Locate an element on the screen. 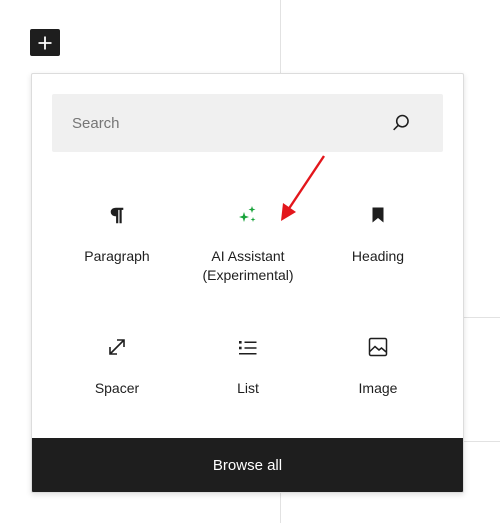  list-icon is located at coordinates (248, 348).